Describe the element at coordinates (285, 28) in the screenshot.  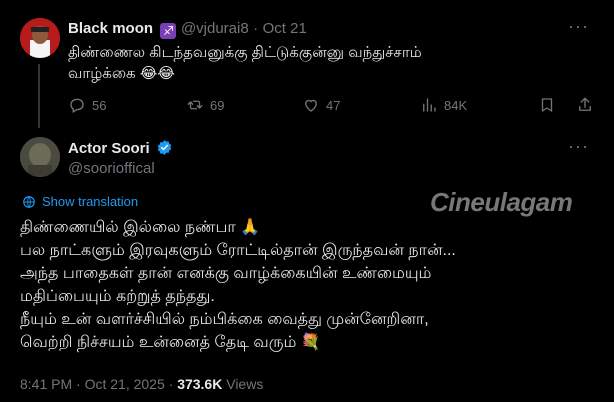
I see `reply-date: Oct 21` at that location.